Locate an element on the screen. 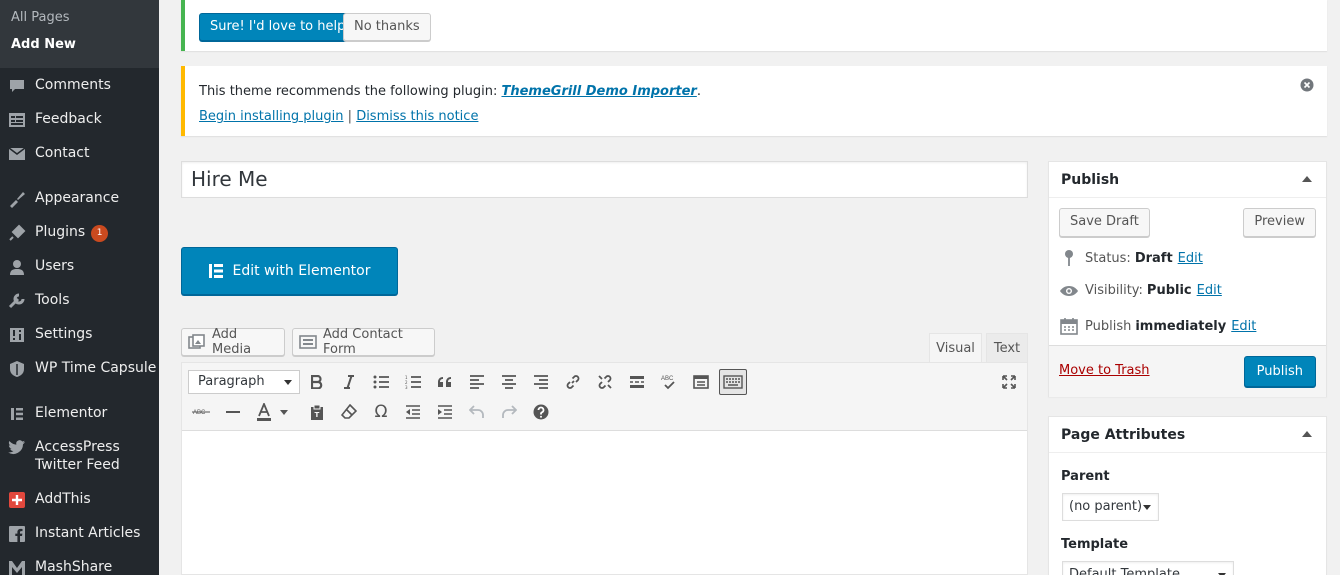 This screenshot has height=575, width=1340. text-color-dropdown-icon is located at coordinates (284, 412).